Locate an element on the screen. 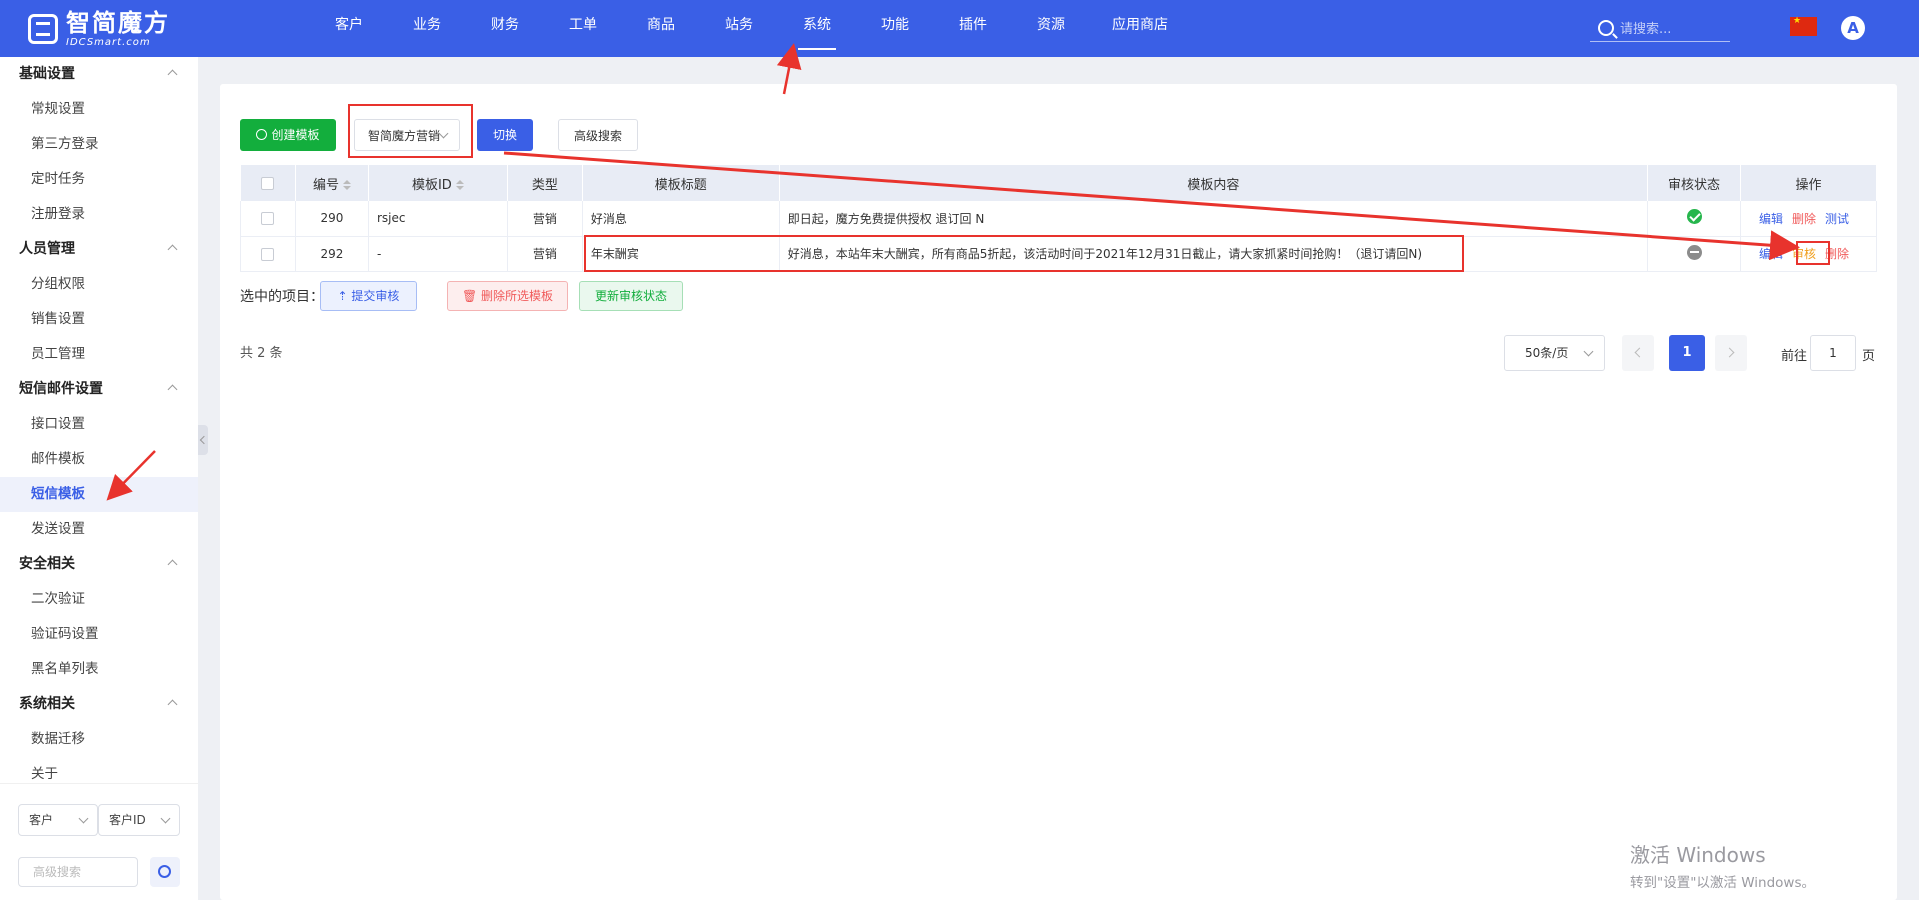 The height and width of the screenshot is (900, 1919). nav-item-products: 商品 is located at coordinates (661, 28).